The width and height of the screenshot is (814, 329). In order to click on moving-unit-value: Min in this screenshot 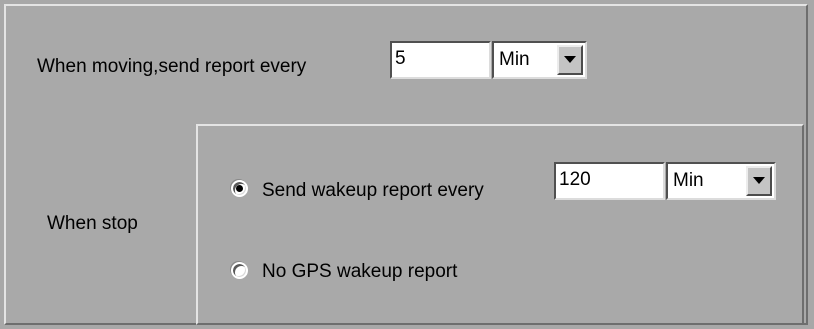, I will do `click(514, 59)`.